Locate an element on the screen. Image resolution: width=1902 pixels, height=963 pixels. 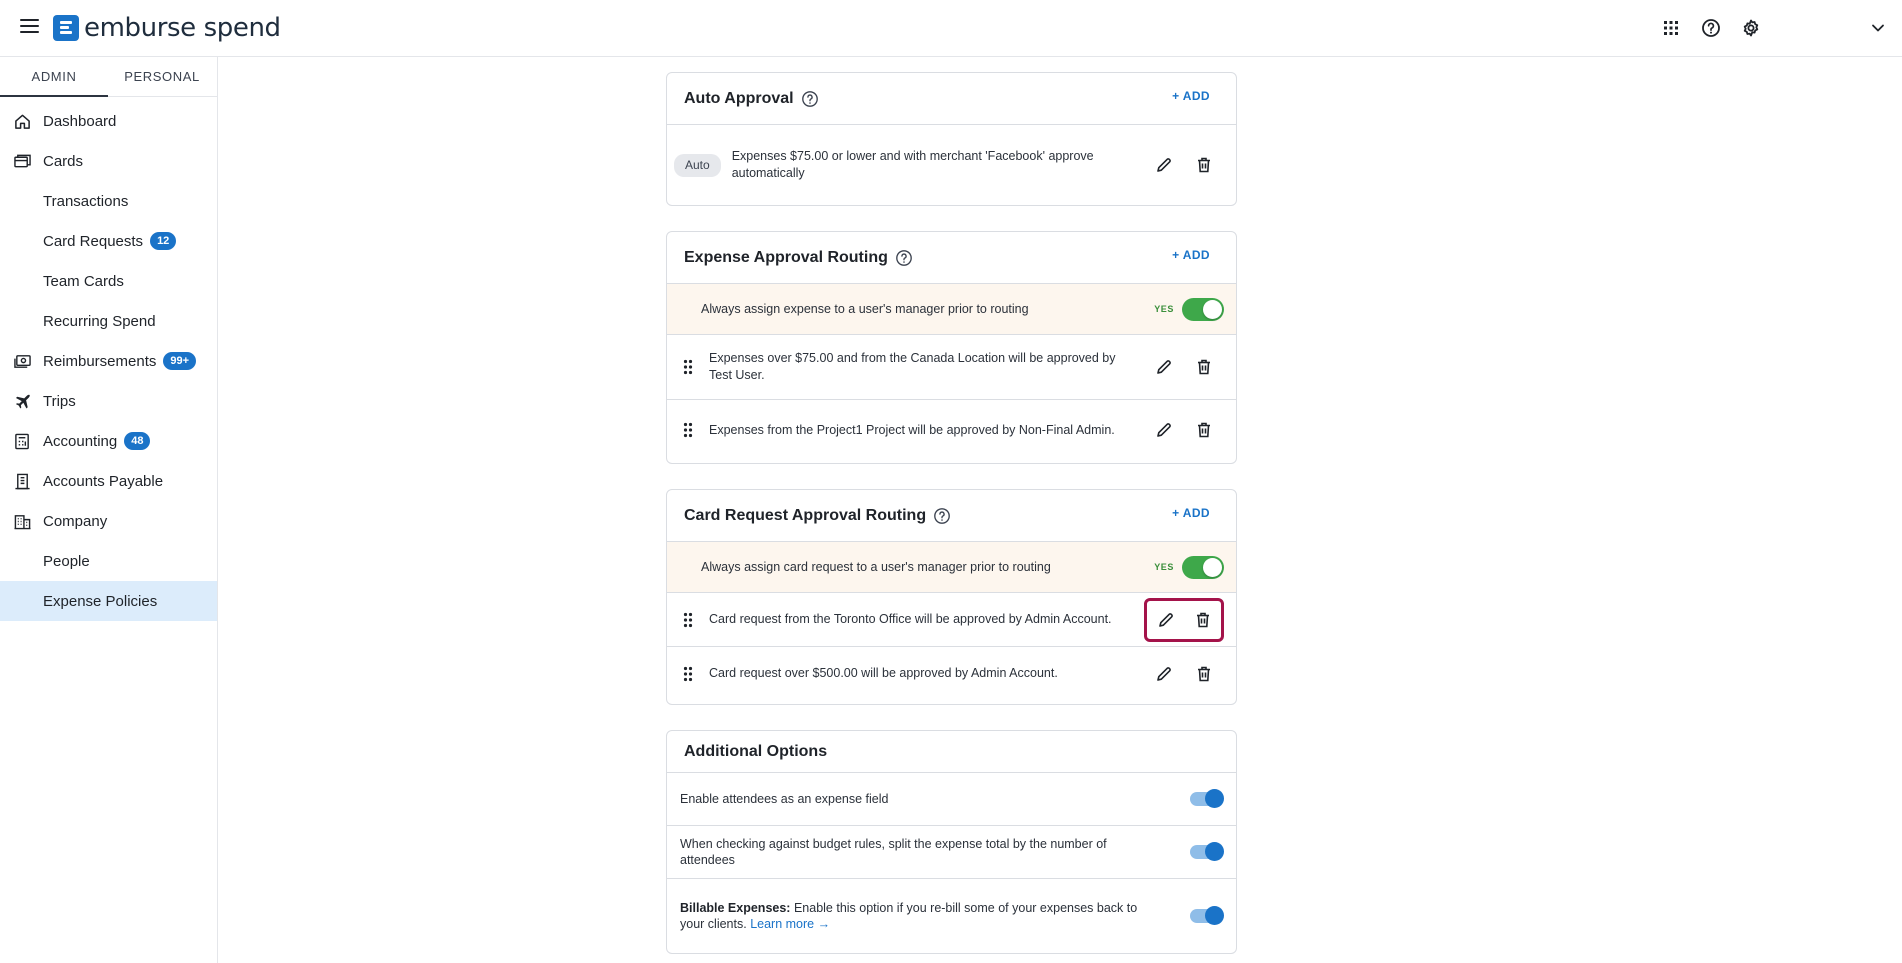
emburse-logo-icon is located at coordinates (66, 28).